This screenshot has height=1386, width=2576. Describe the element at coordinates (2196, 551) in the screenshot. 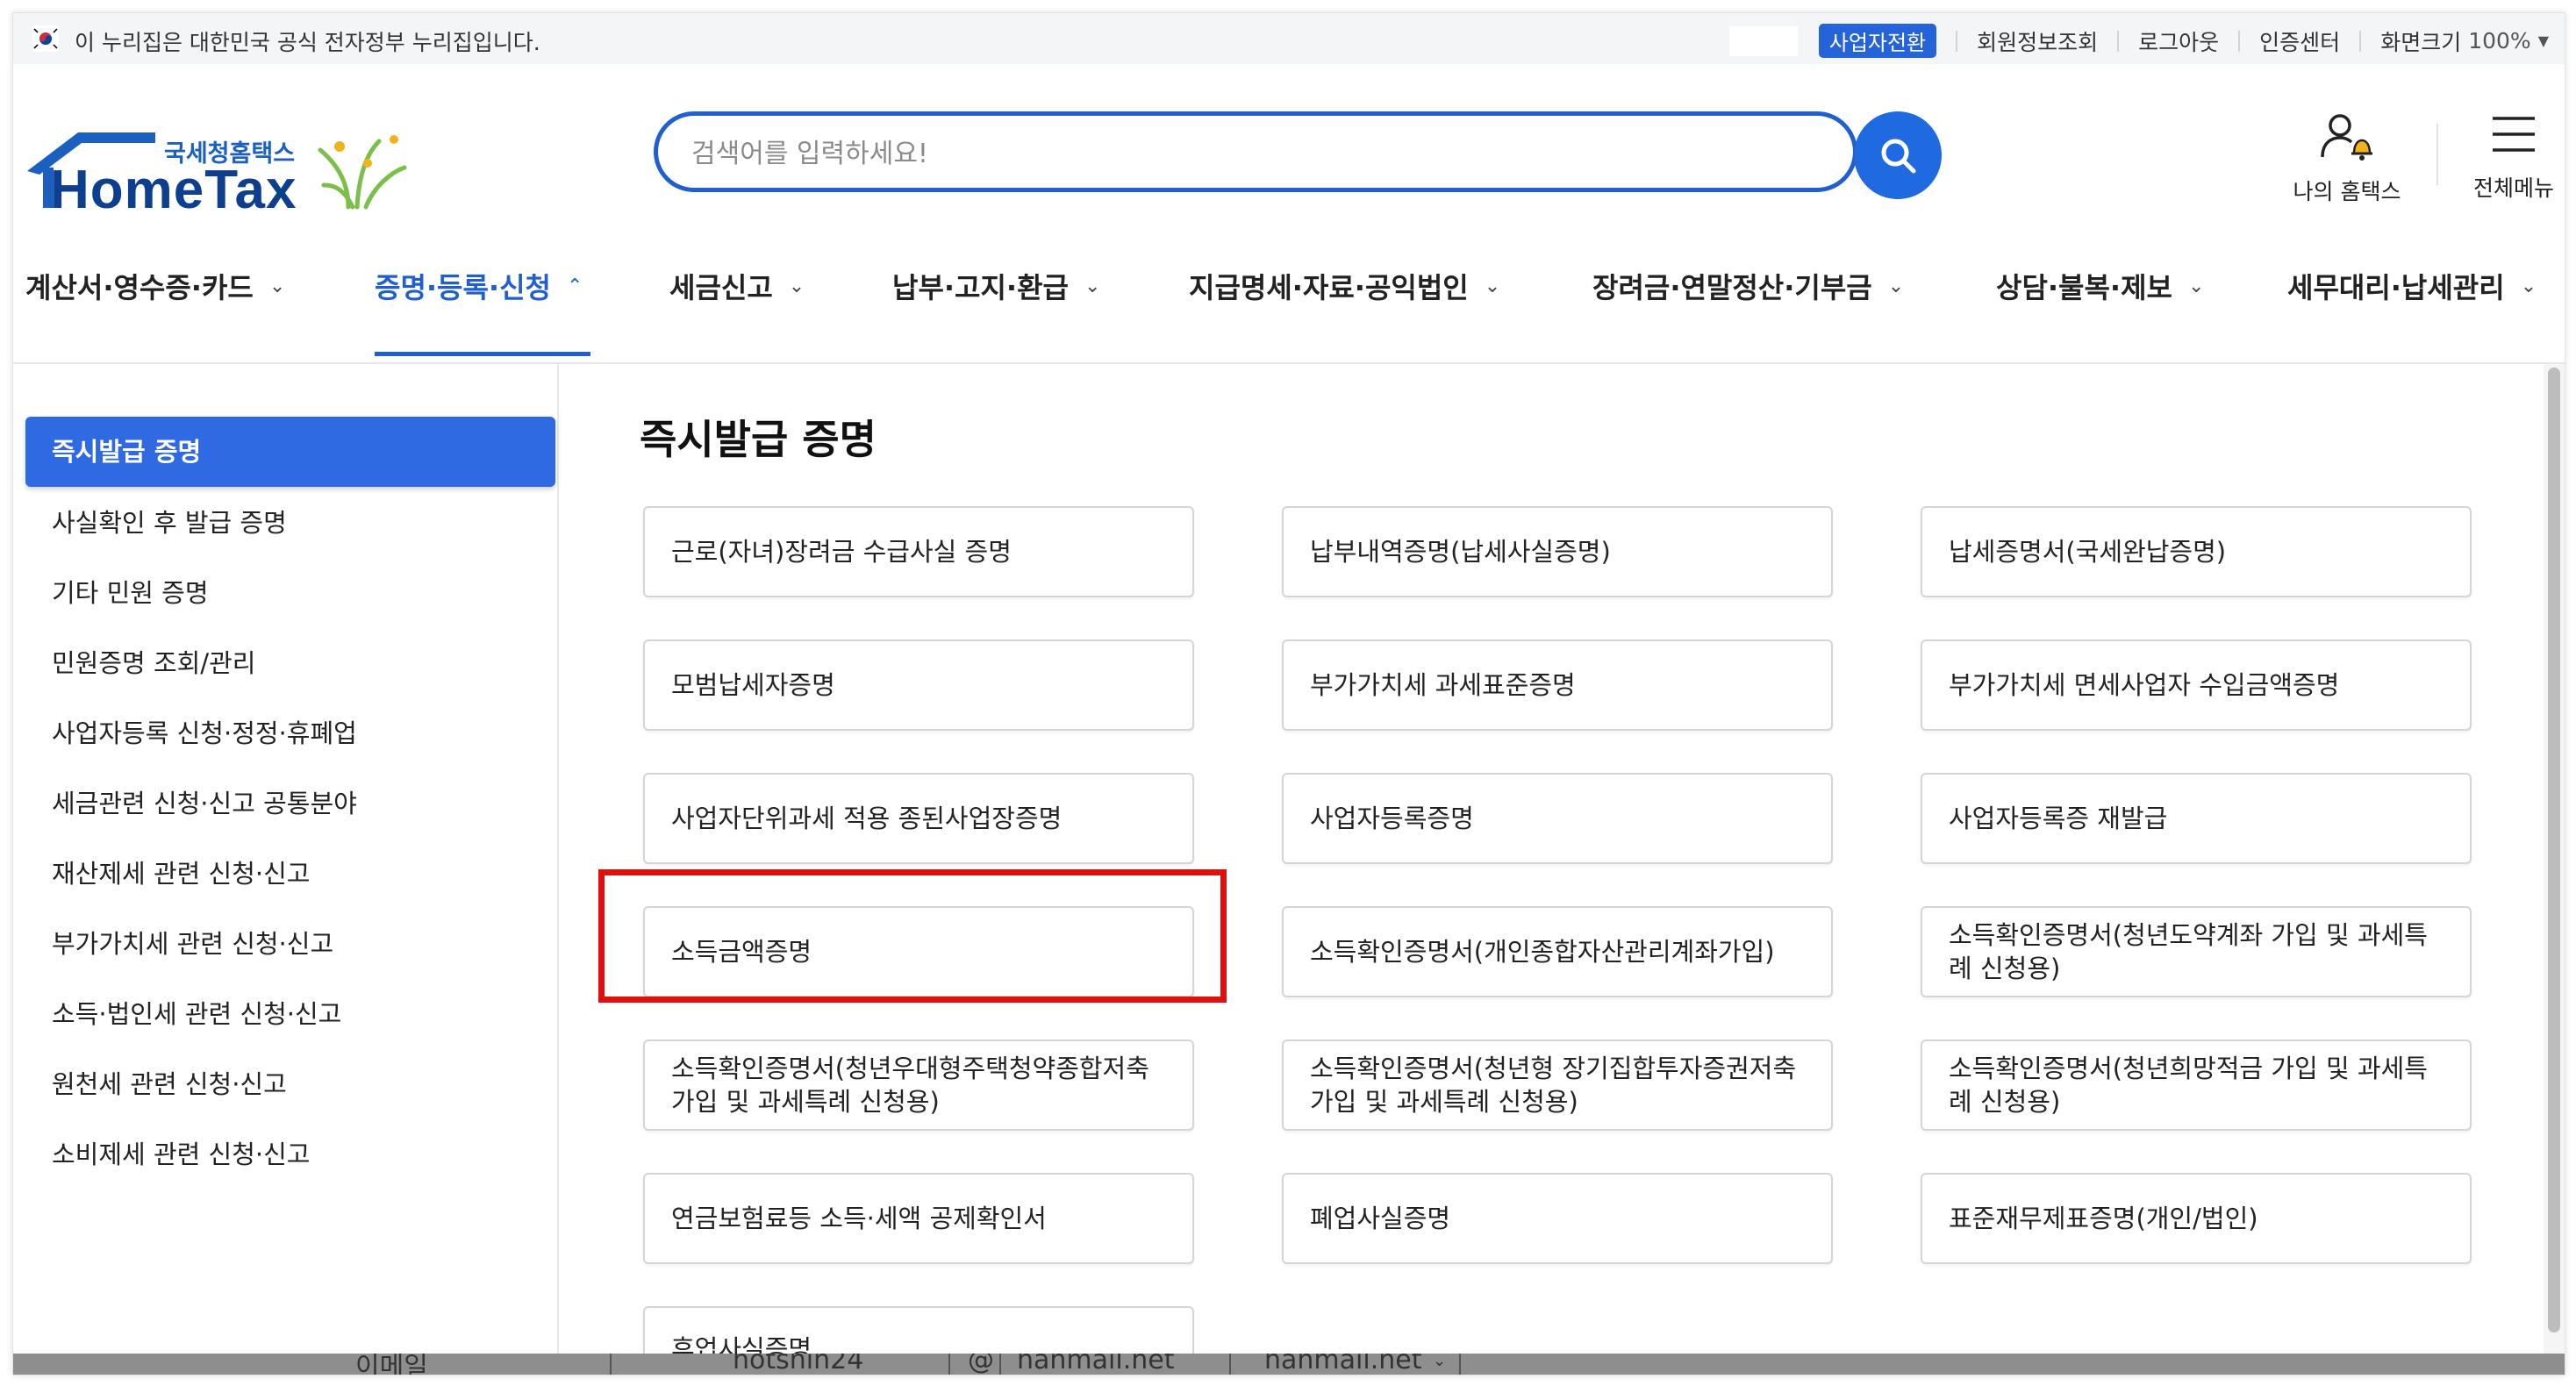

I see `certificate-card: 납세증명서(국세완납증명)` at that location.